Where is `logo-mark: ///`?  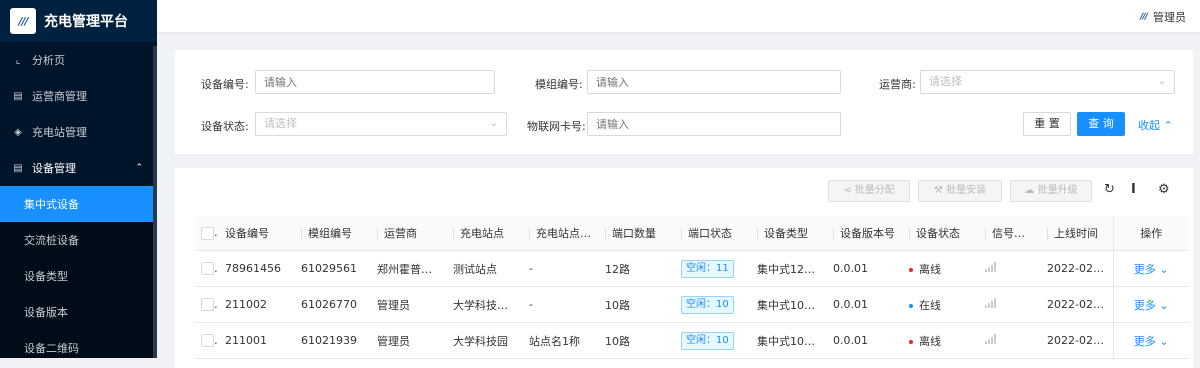
logo-mark: /// is located at coordinates (23, 21).